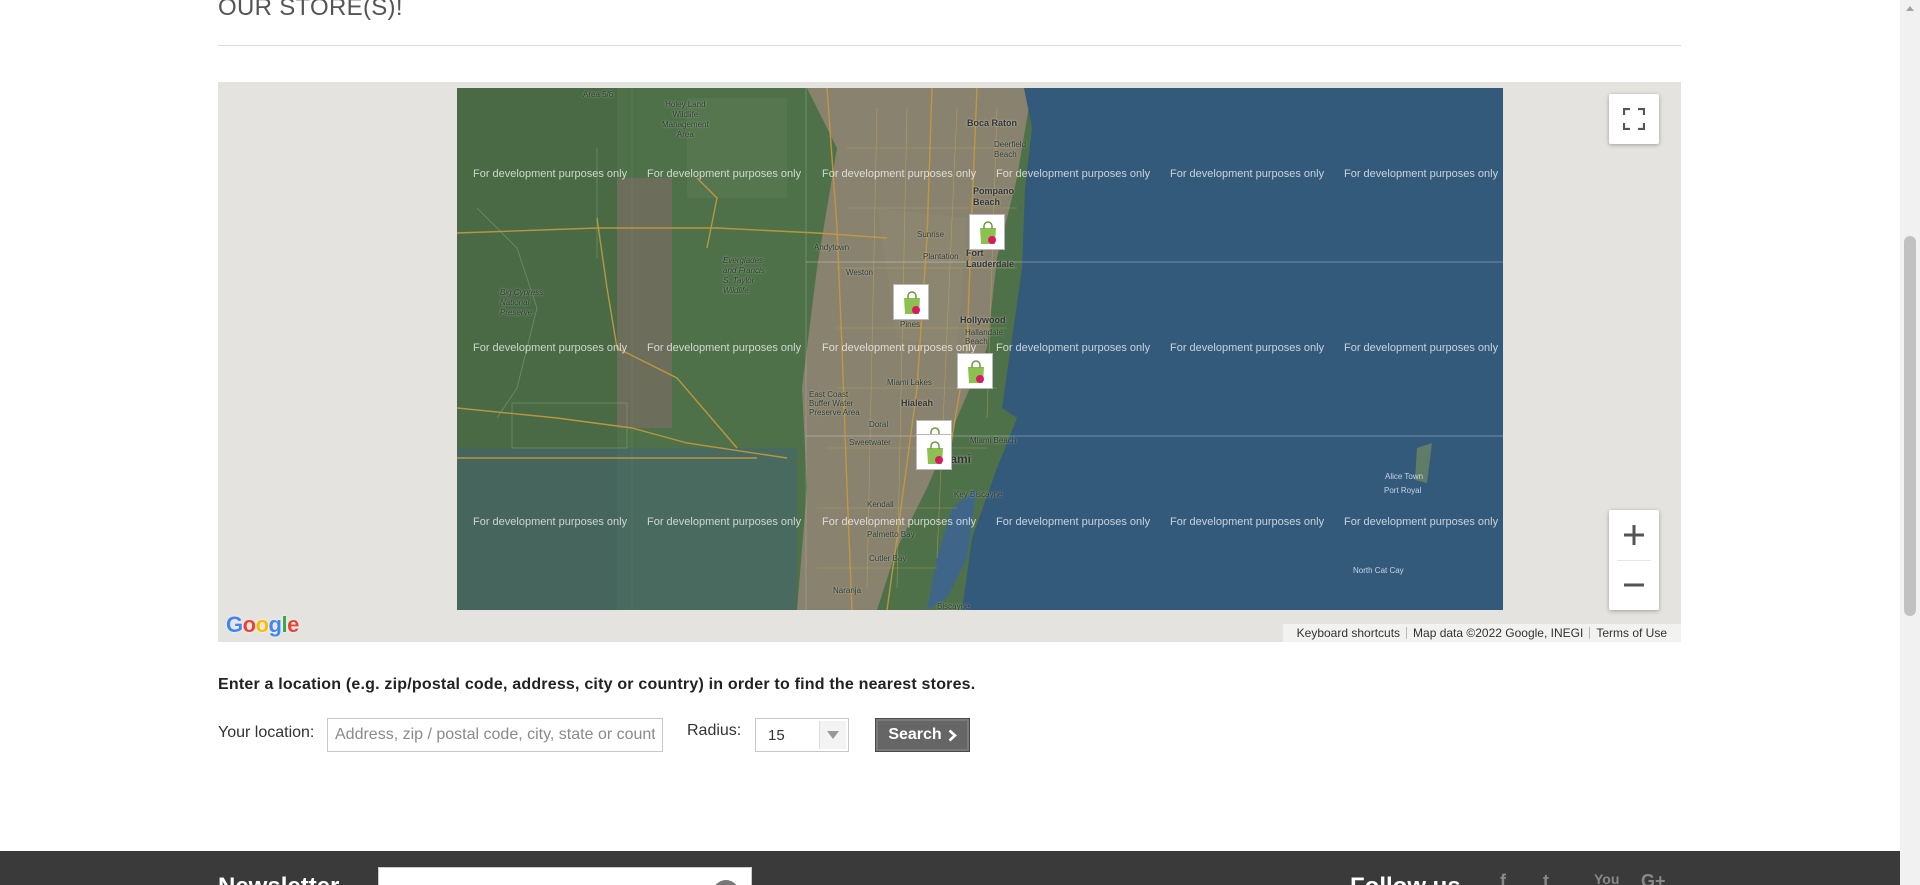  What do you see at coordinates (978, 494) in the screenshot?
I see `place-label: Key Biscayne` at bounding box center [978, 494].